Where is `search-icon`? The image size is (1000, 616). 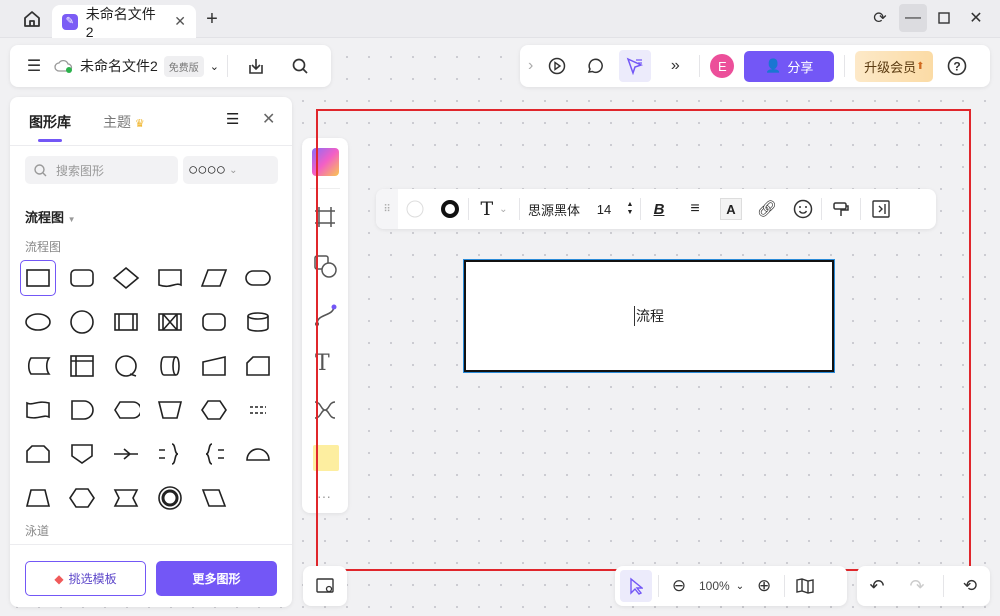
search-icon is located at coordinates (300, 66).